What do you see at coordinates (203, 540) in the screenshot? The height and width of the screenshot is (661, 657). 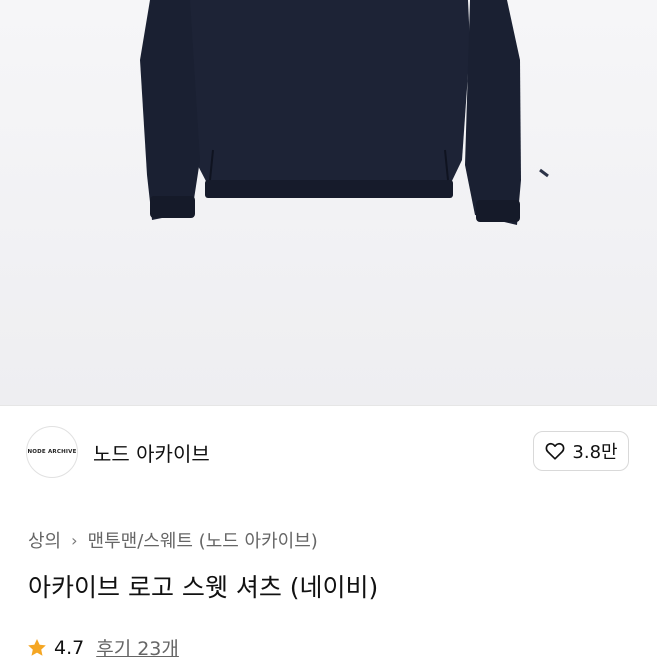 I see `breadcrumb-category: 맨투맨/스웨트 (노드 아카이브)` at bounding box center [203, 540].